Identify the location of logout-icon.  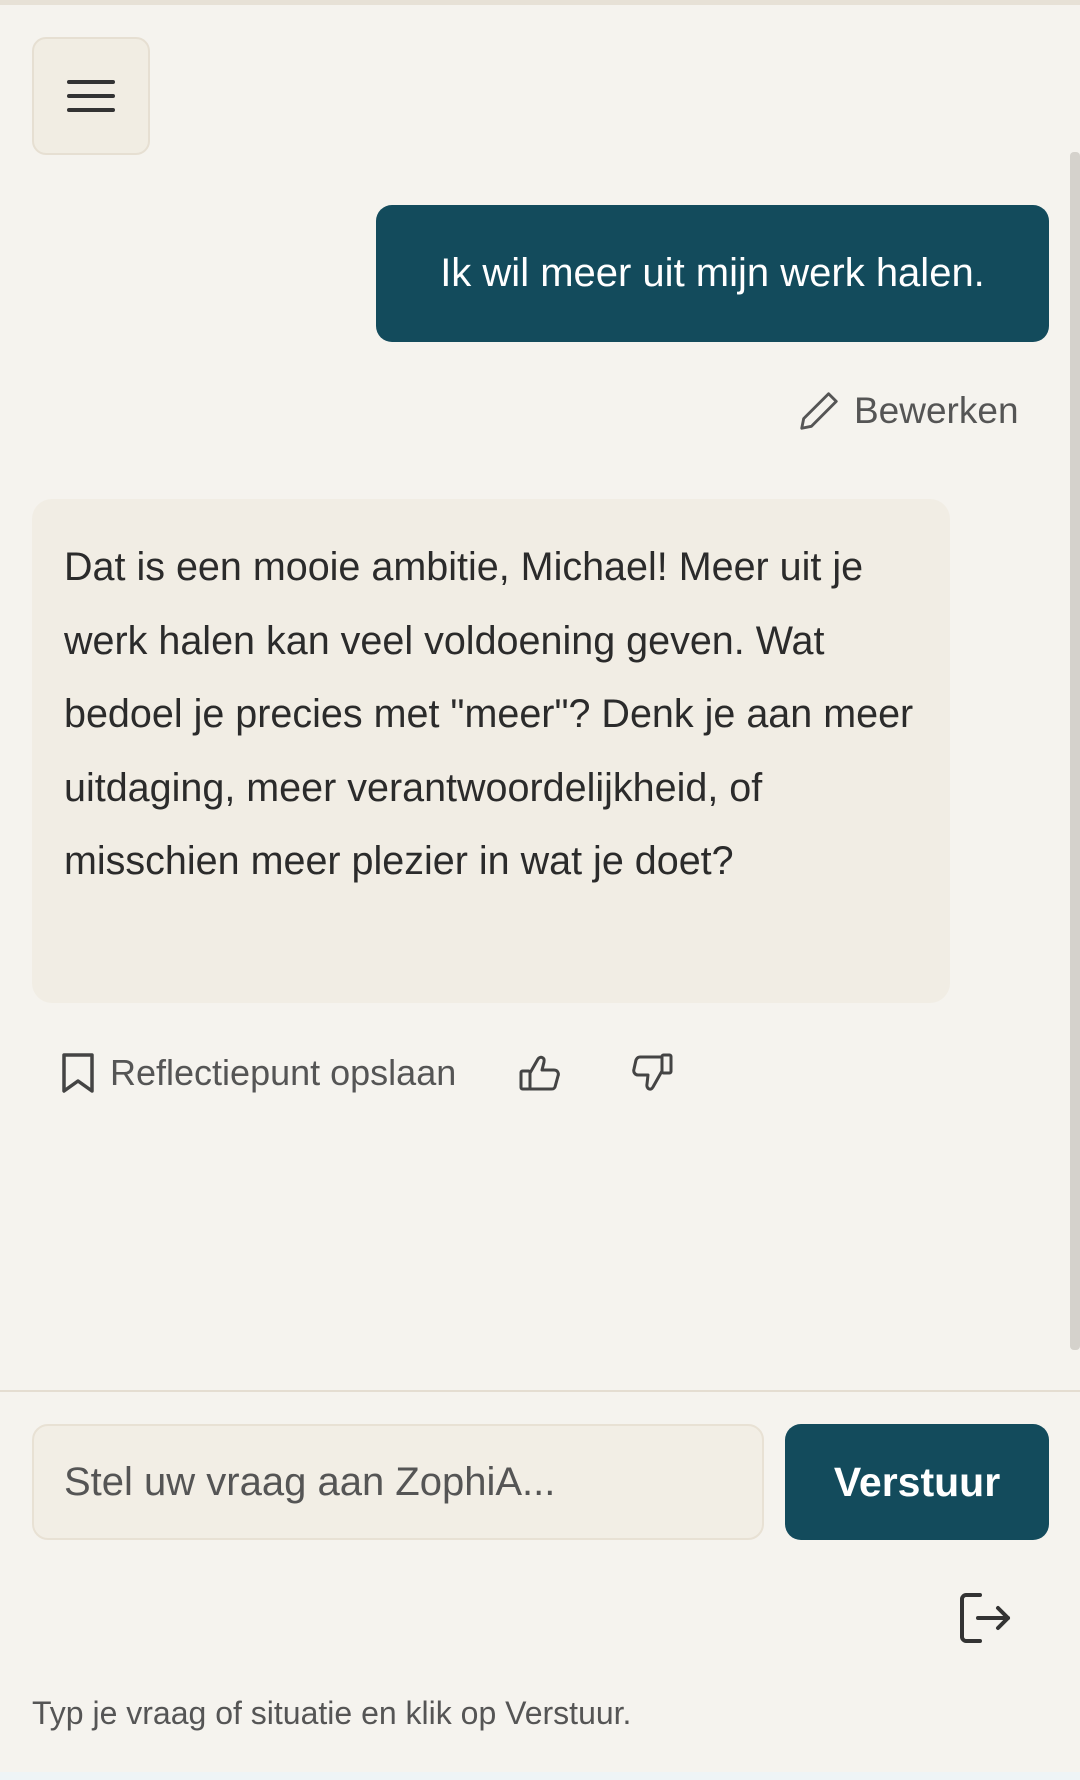
(985, 1618).